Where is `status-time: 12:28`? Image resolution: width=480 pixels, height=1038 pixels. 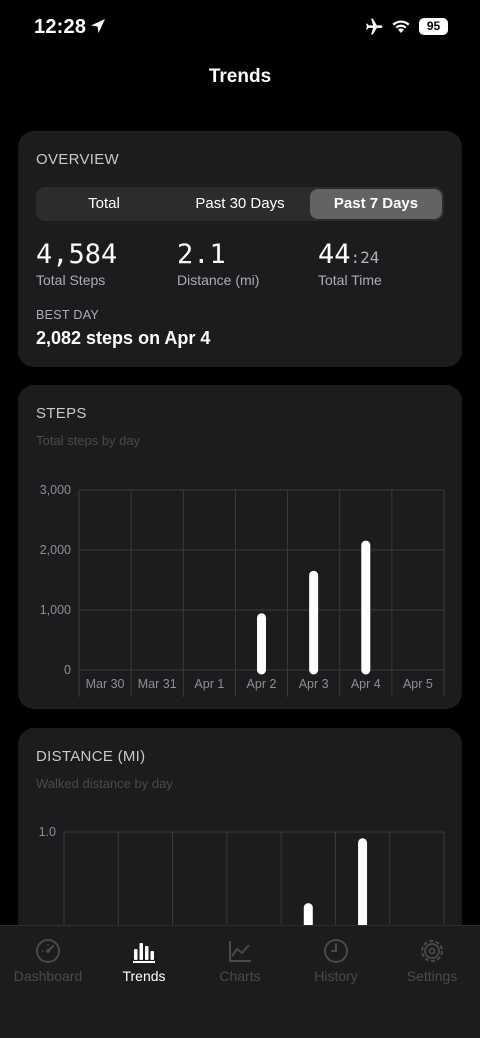 status-time: 12:28 is located at coordinates (60, 27).